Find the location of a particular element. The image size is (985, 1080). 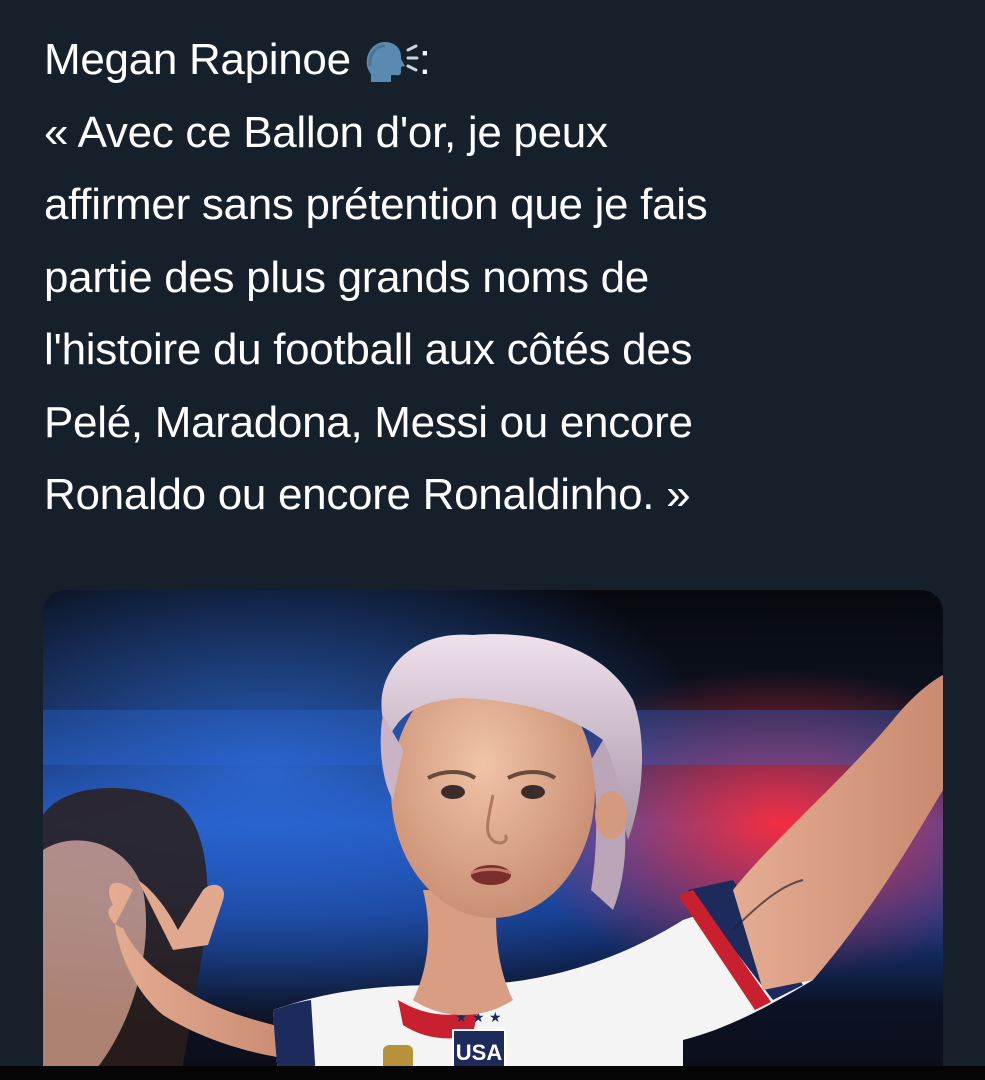

tweet-line: partie des plus grands noms de is located at coordinates (346, 277).